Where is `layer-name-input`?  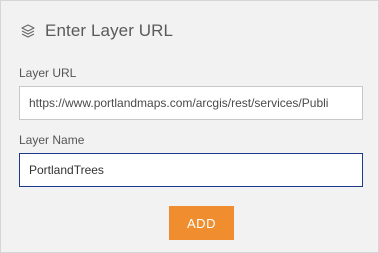 layer-name-input is located at coordinates (191, 170).